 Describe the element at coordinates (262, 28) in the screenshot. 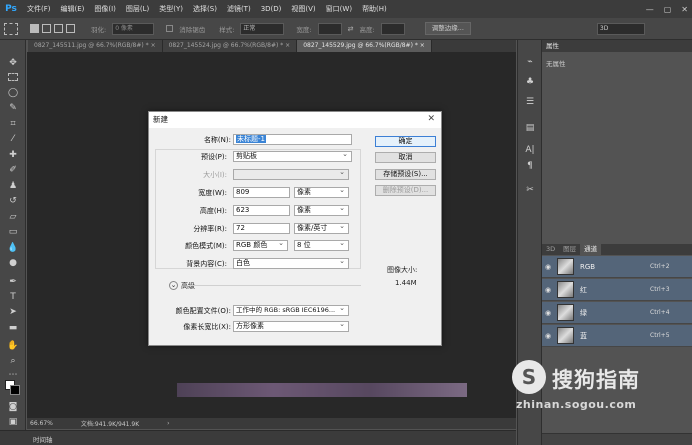

I see `style-select: 正常` at that location.